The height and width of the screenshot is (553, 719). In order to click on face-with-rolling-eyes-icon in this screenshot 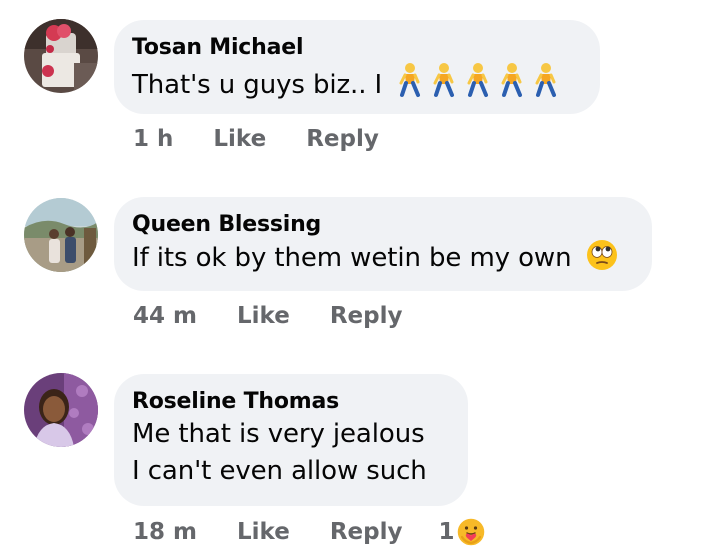, I will do `click(602, 260)`.